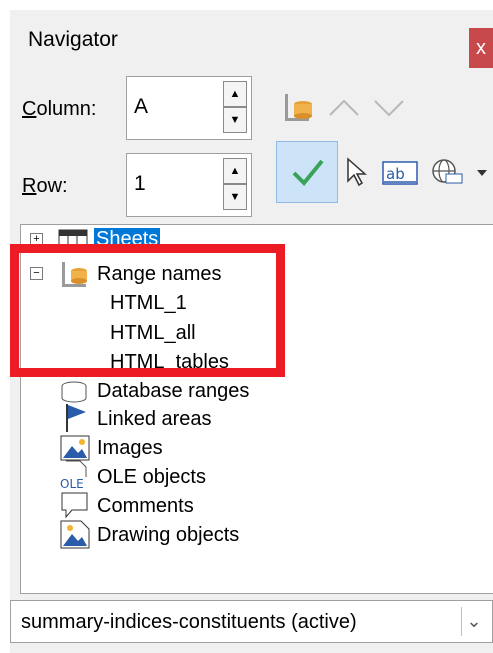 Image resolution: width=493 pixels, height=653 pixels. Describe the element at coordinates (450, 172) in the screenshot. I see `document-globe-icon` at that location.